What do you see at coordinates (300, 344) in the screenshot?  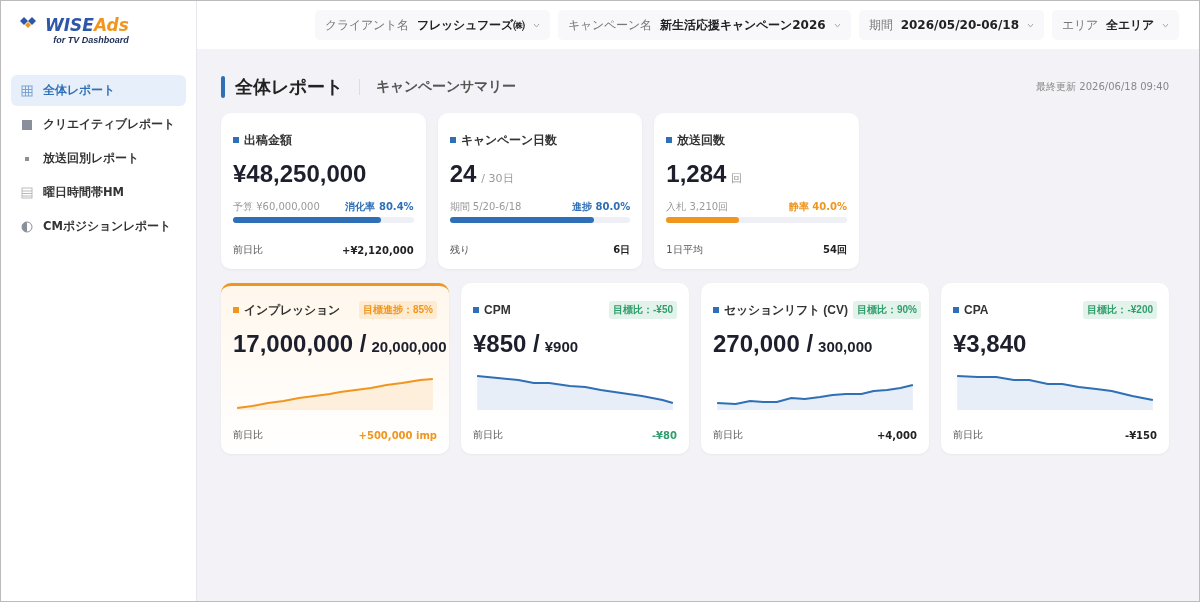 I see `card-value: 17,000,000 /` at bounding box center [300, 344].